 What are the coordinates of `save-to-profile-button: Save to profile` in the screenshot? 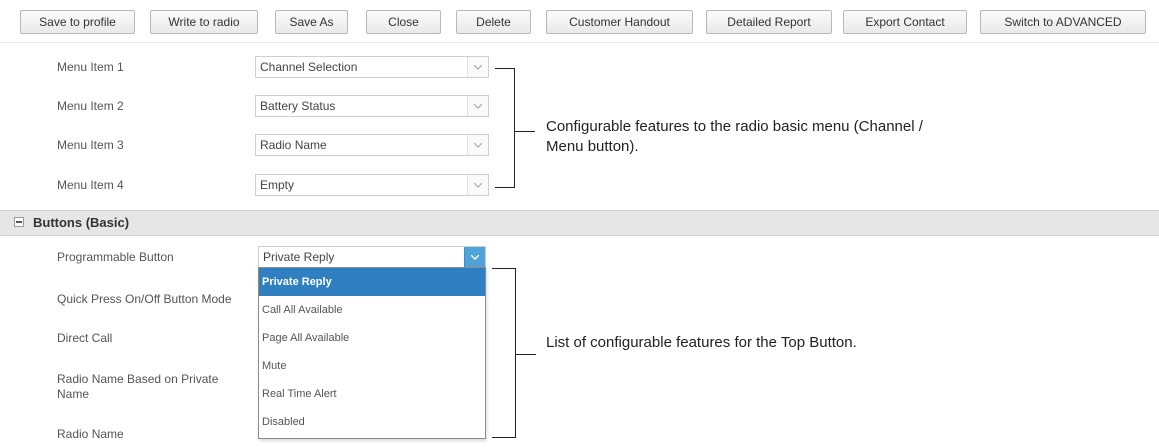 It's located at (77, 22).